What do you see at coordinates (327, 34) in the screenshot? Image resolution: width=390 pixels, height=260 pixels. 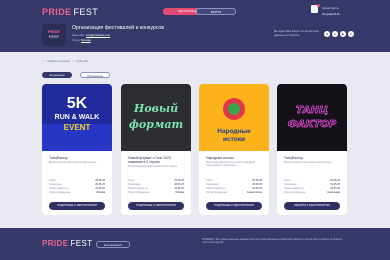 I see `vk-icon: В` at bounding box center [327, 34].